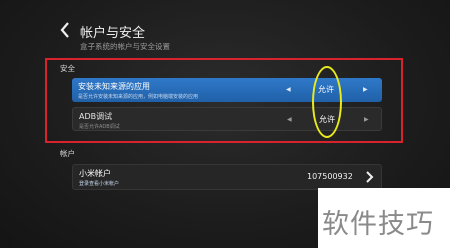 The height and width of the screenshot is (248, 450). I want to click on back-chevron-icon, so click(65, 30).